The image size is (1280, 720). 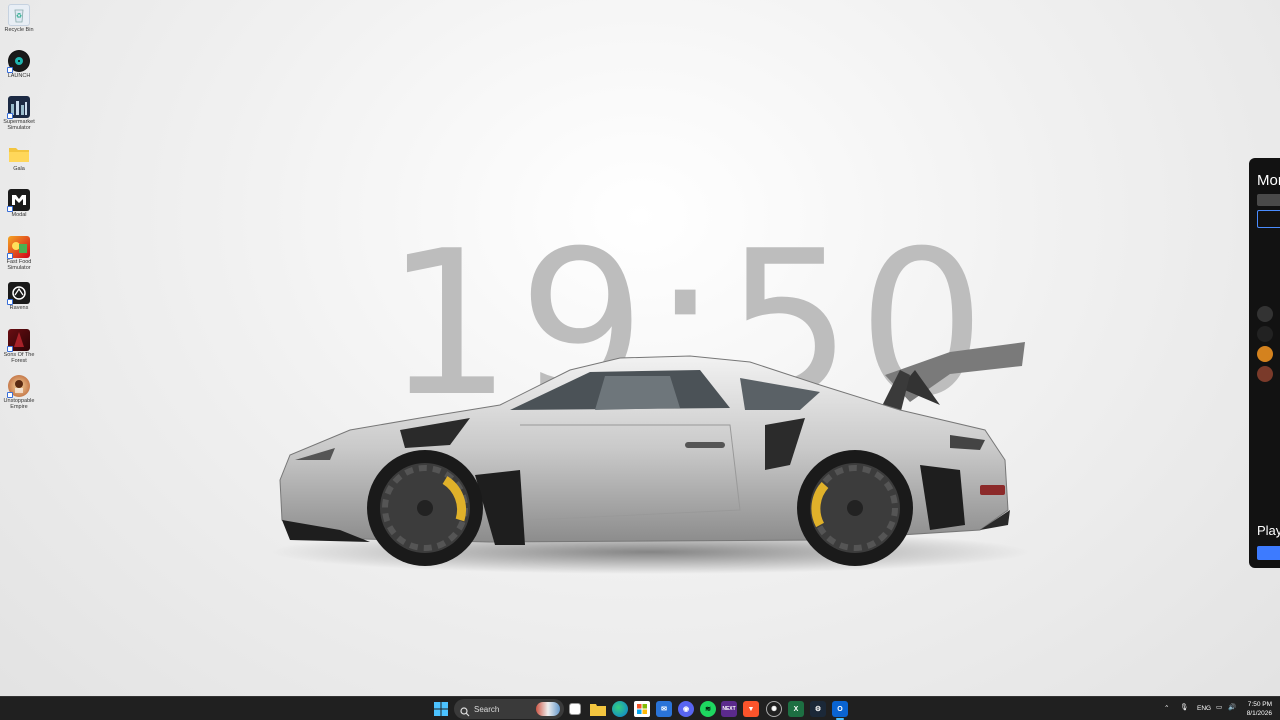 I want to click on desktop-icon-label: Supermarket Simulator, so click(x=19, y=125).